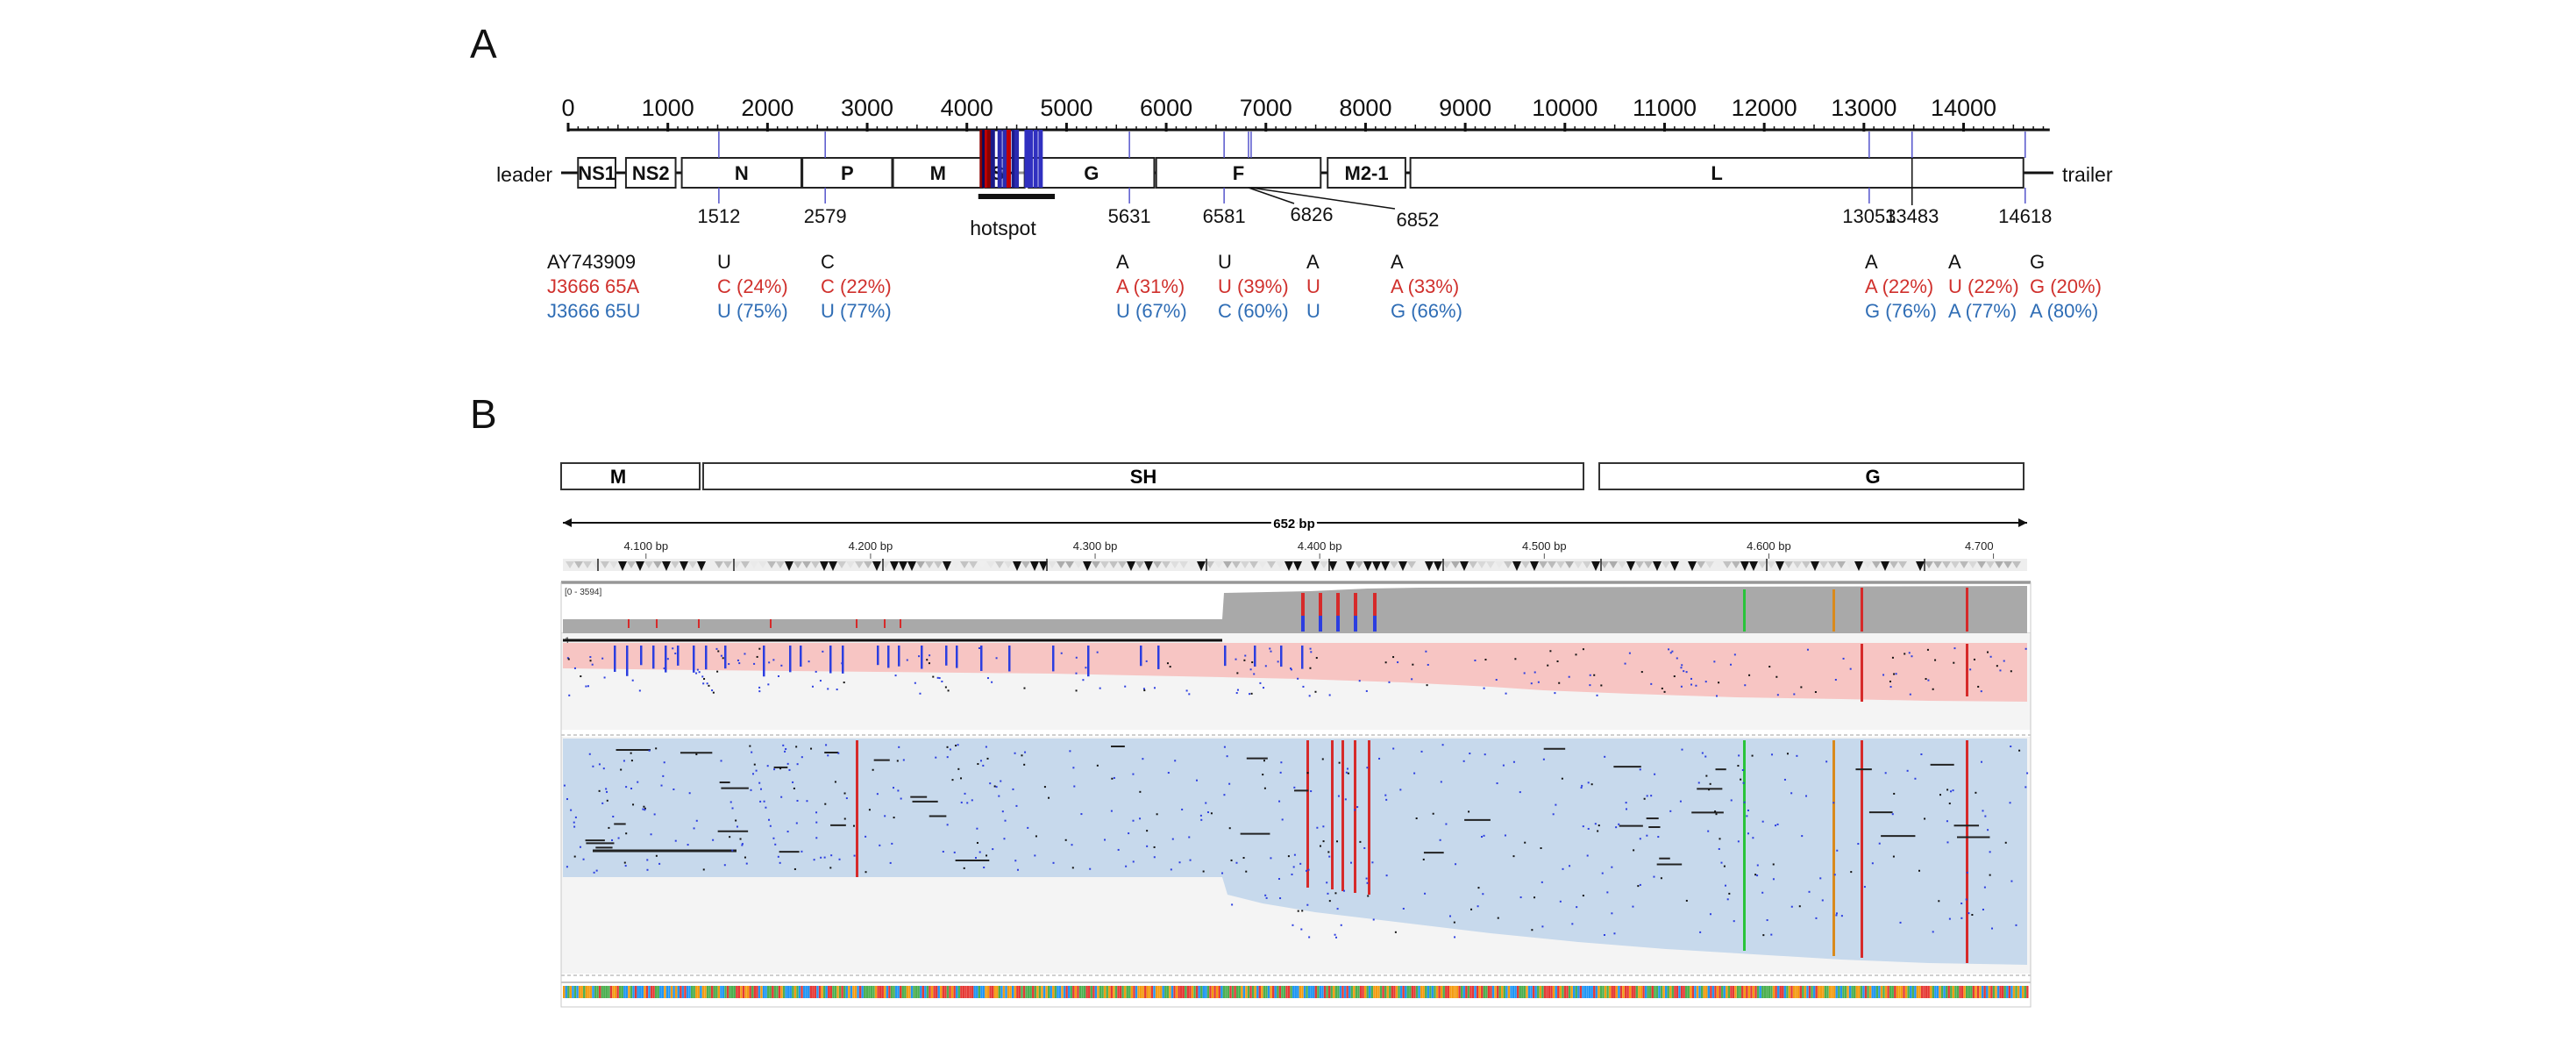  Describe the element at coordinates (856, 311) in the screenshot. I see `variant-65u: U (77%)` at that location.